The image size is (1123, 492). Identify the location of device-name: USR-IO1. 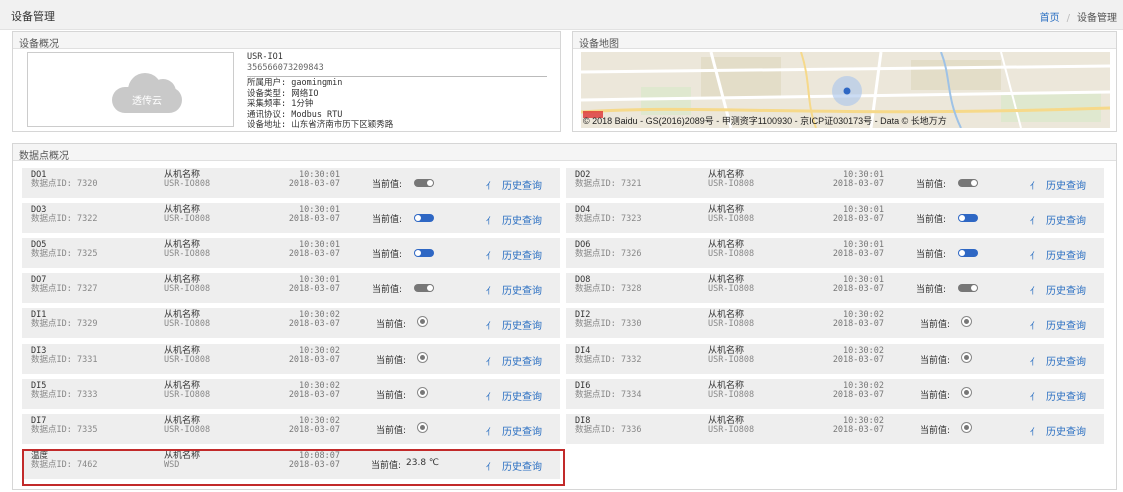
(265, 57).